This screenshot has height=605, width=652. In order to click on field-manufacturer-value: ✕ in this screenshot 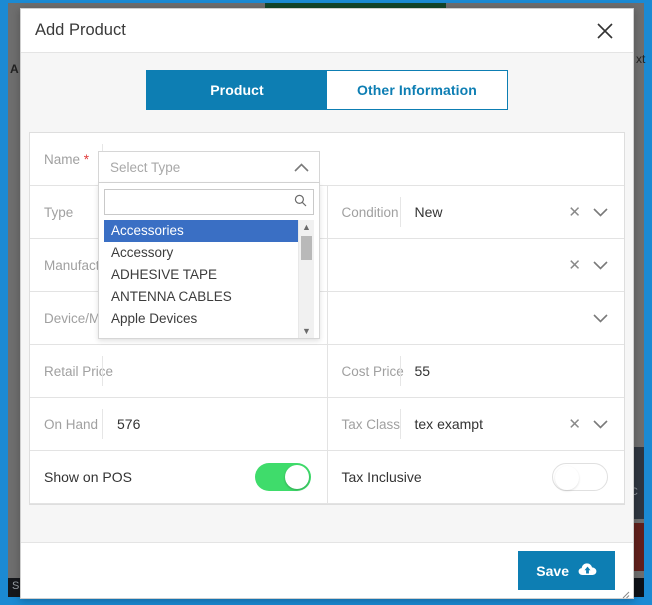, I will do `click(476, 265)`.